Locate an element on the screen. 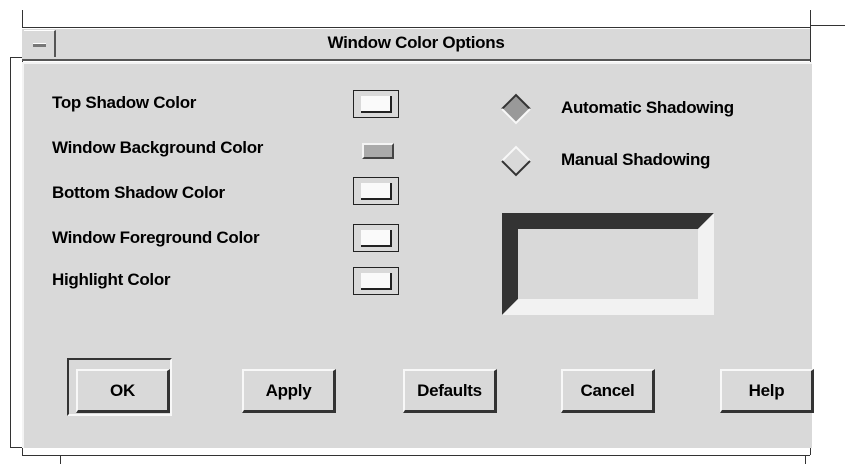  shadow-preview is located at coordinates (608, 264).